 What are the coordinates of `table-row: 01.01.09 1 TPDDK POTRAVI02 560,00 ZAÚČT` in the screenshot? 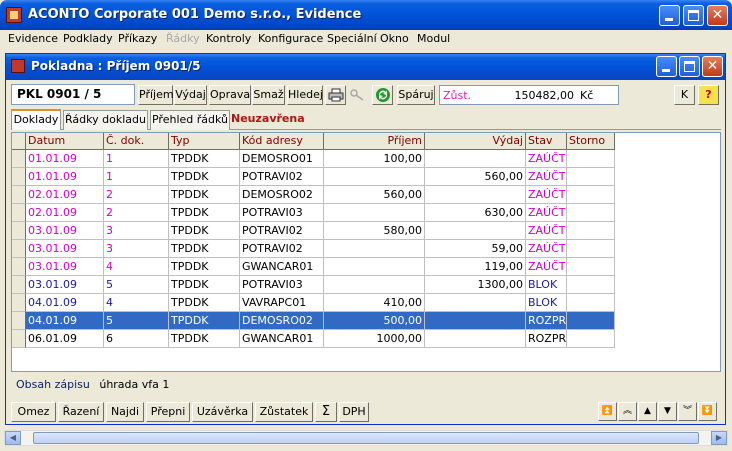 It's located at (313, 177).